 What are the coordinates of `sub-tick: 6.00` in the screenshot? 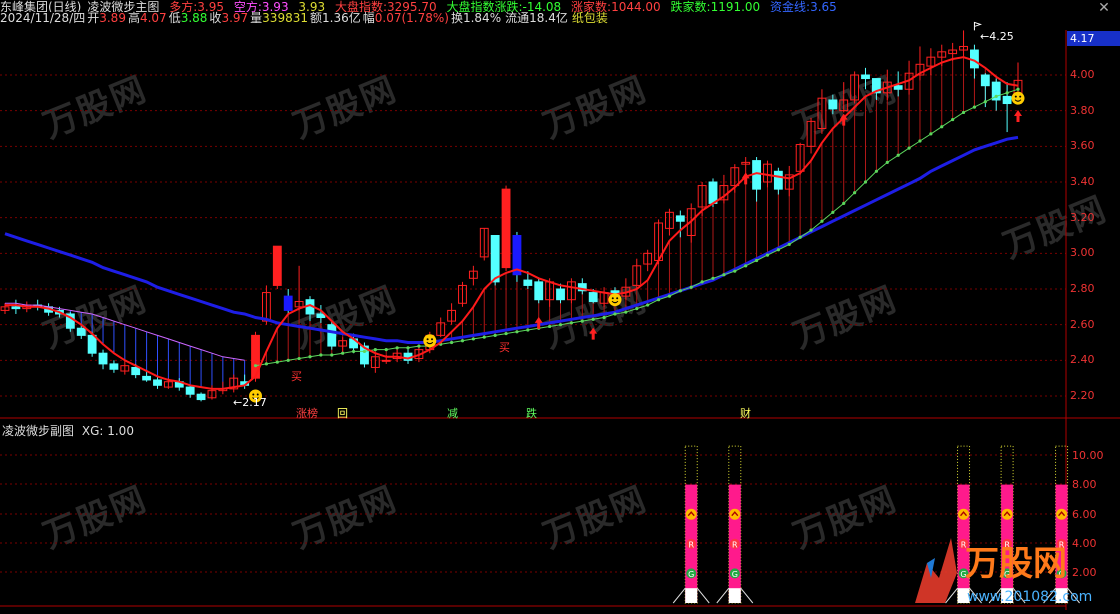 It's located at (1084, 514).